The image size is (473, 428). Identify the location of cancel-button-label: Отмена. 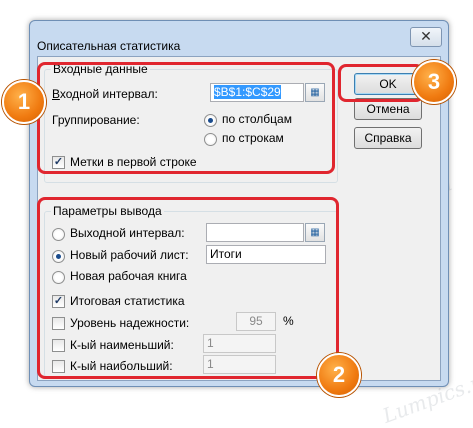
(388, 109).